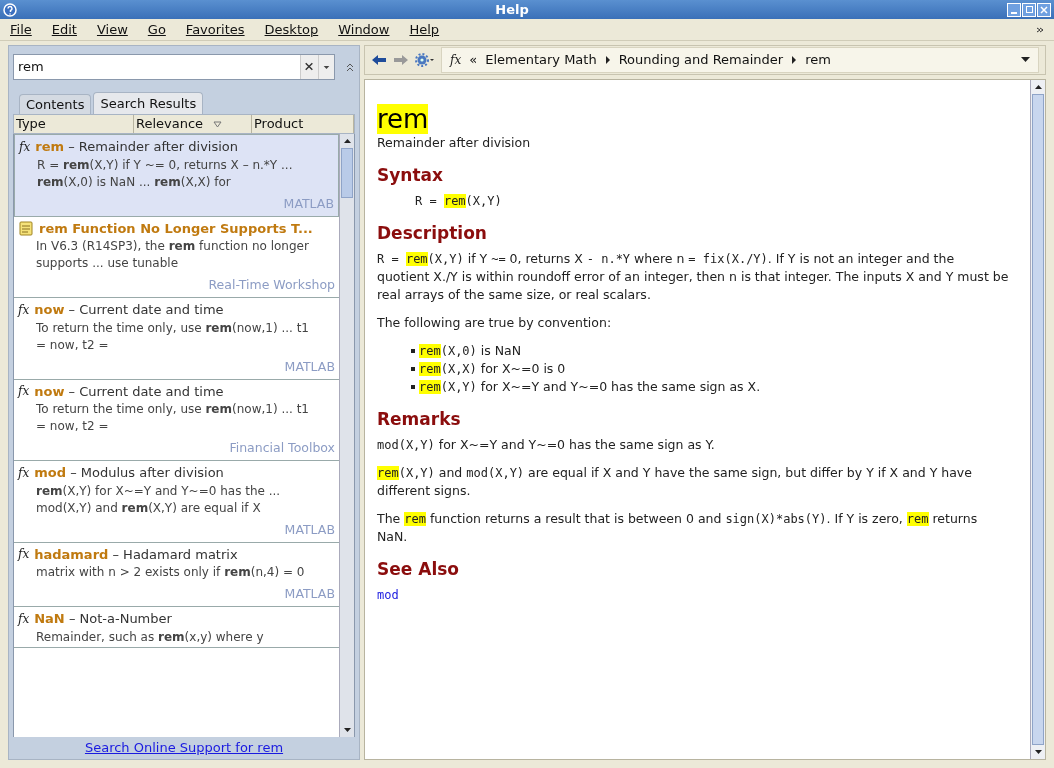 The height and width of the screenshot is (768, 1054). Describe the element at coordinates (103, 619) in the screenshot. I see `result-title: NaN – Not-a-Number` at that location.